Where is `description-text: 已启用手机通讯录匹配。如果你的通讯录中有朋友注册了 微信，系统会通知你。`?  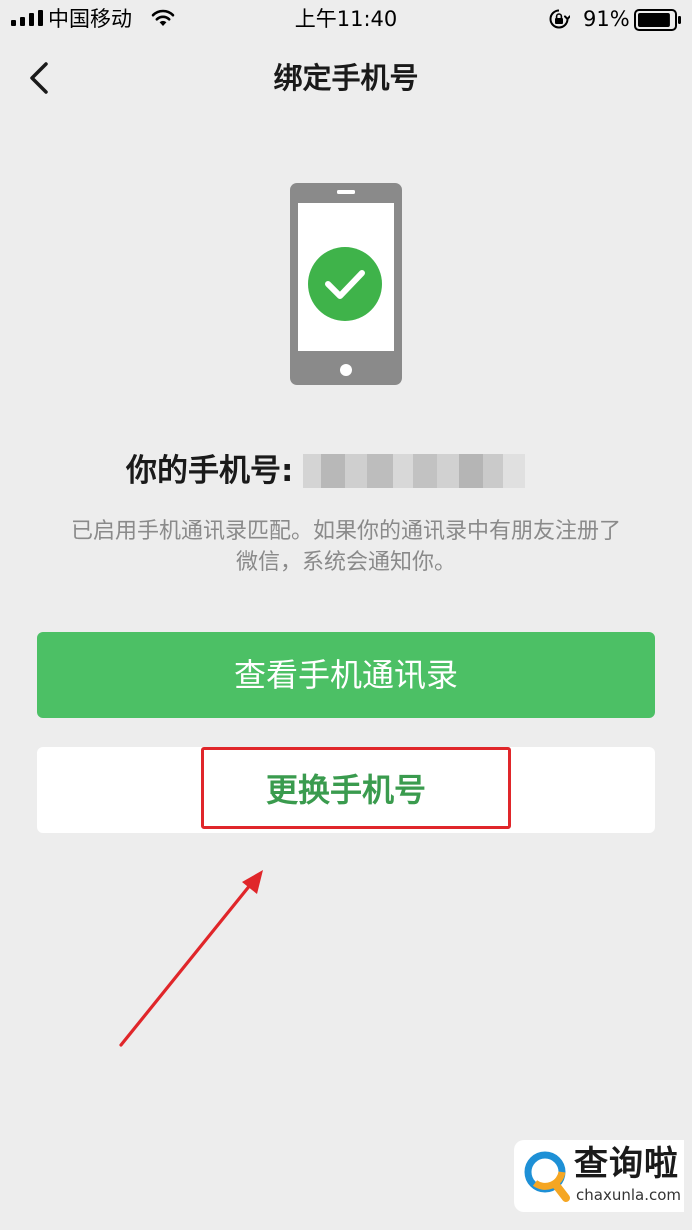 description-text: 已启用手机通讯录匹配。如果你的通讯录中有朋友注册了 微信，系统会通知你。 is located at coordinates (346, 547).